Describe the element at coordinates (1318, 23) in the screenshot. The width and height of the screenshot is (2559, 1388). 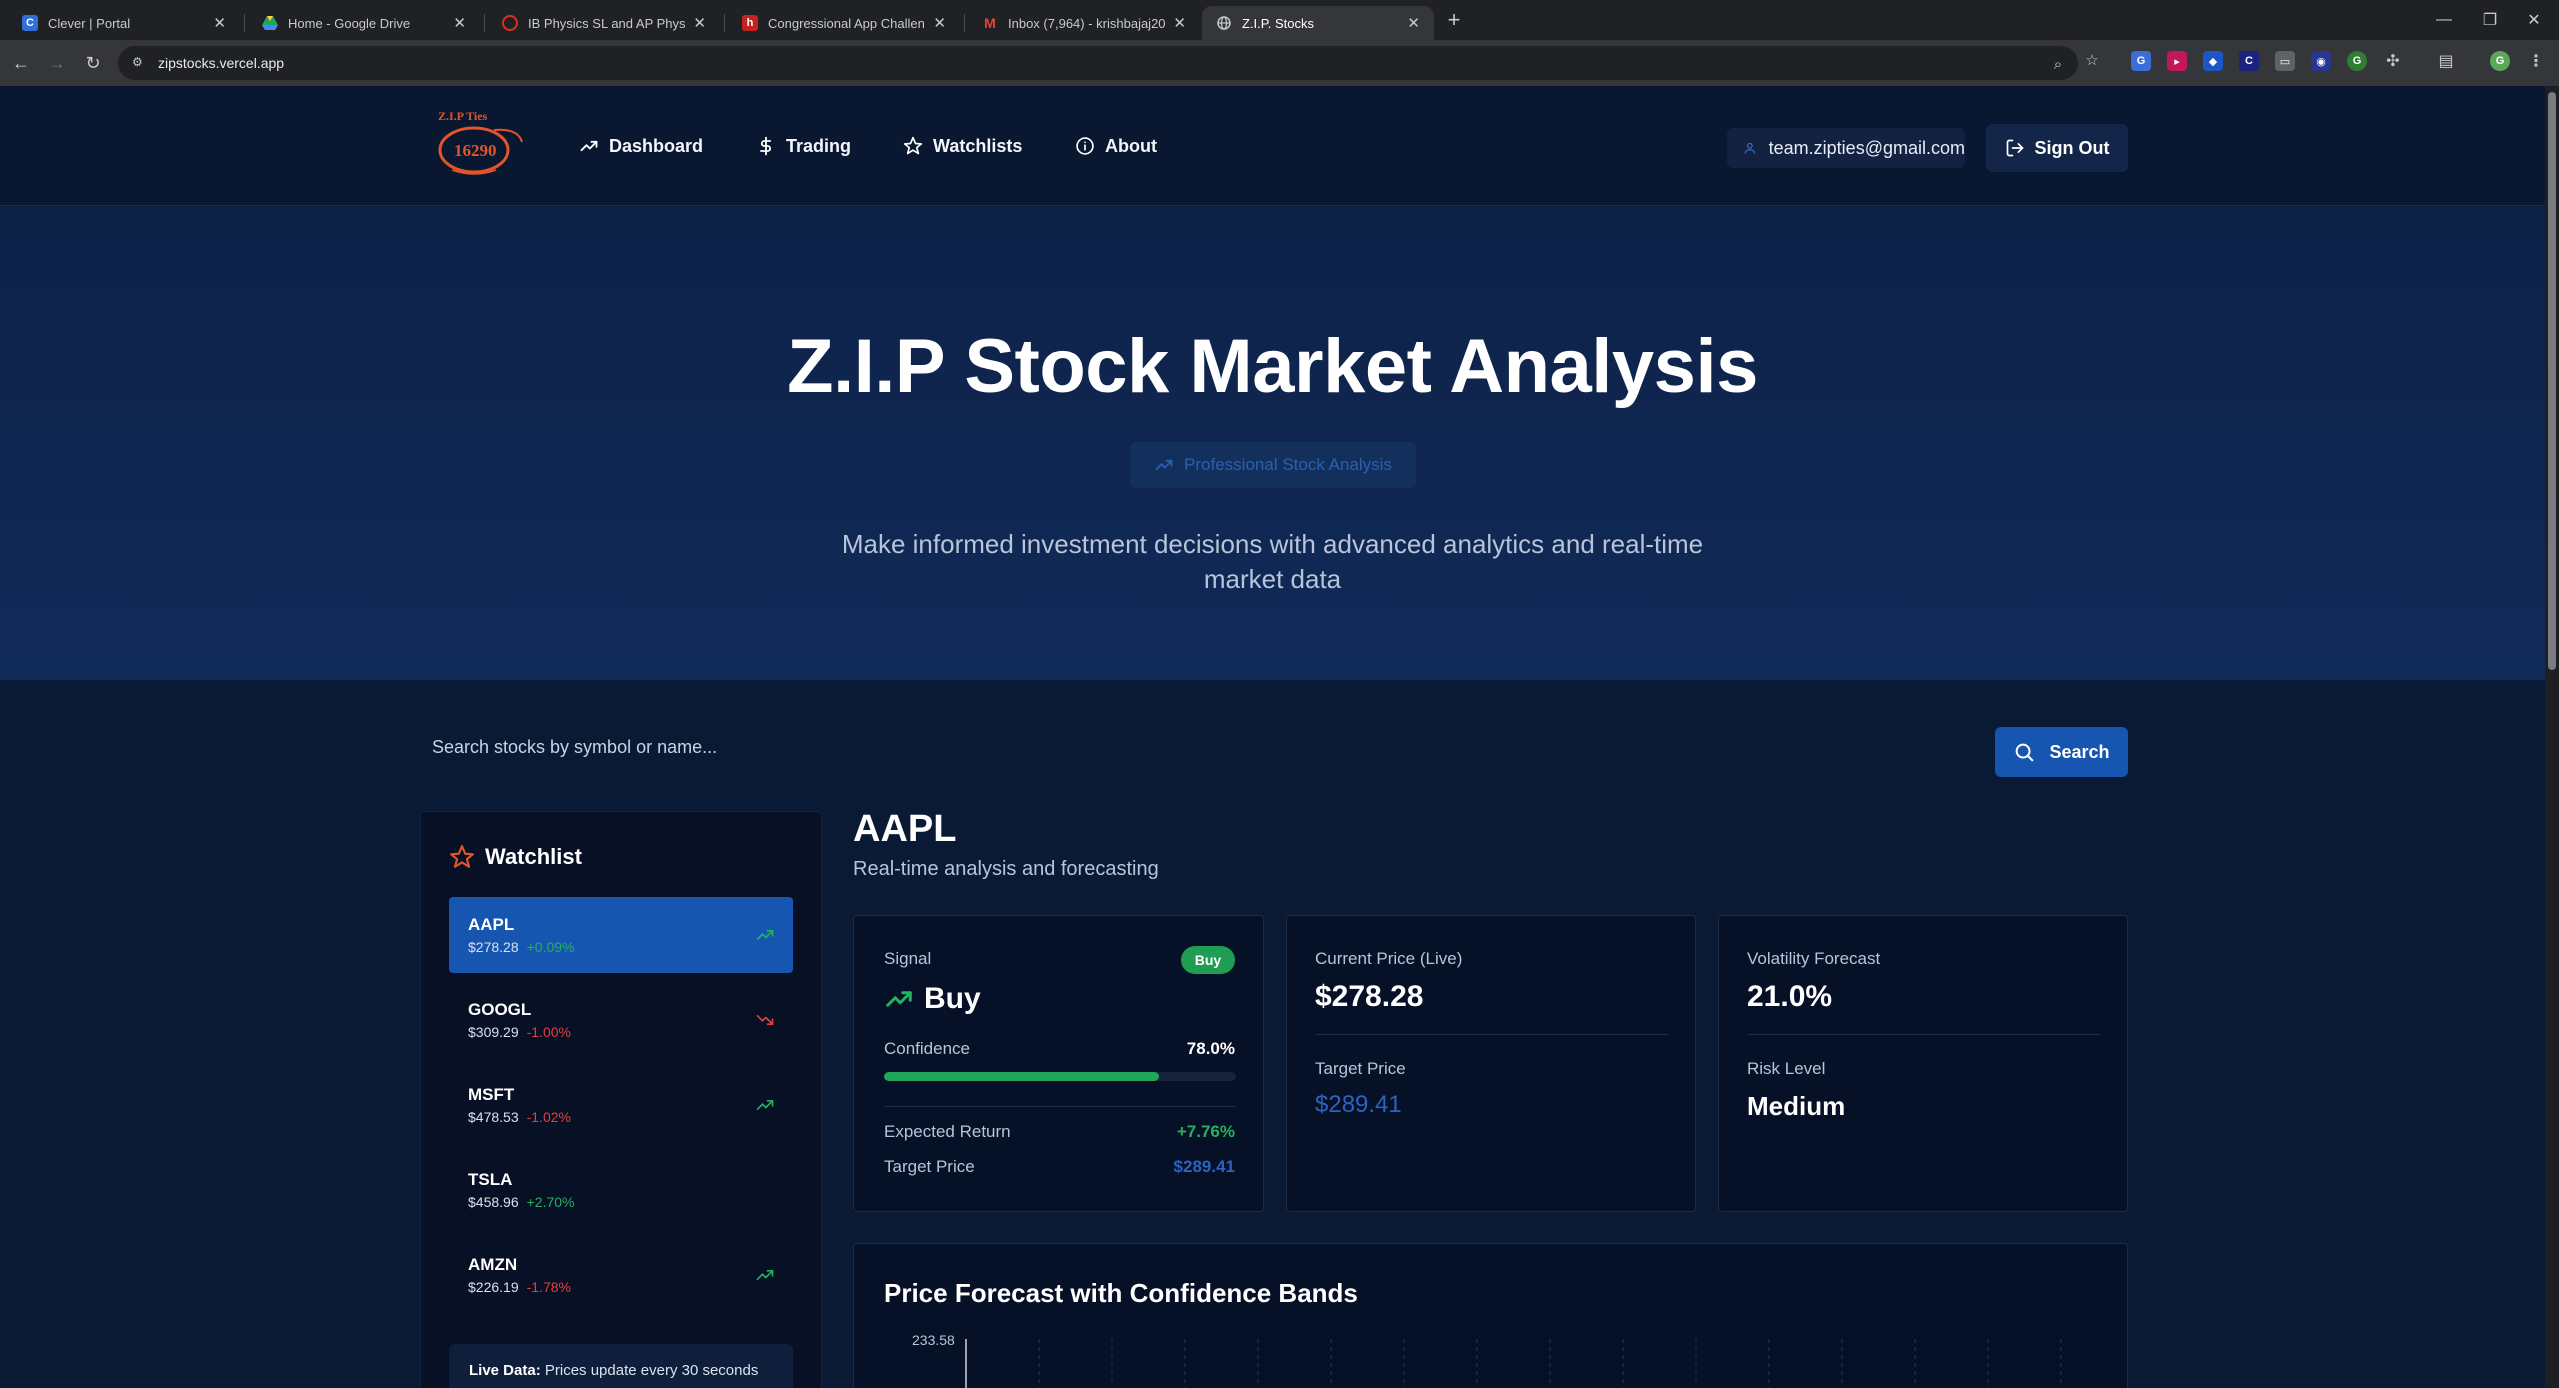
I see `tab-zip-stocks: Z.I.P. Stocks ✕` at that location.